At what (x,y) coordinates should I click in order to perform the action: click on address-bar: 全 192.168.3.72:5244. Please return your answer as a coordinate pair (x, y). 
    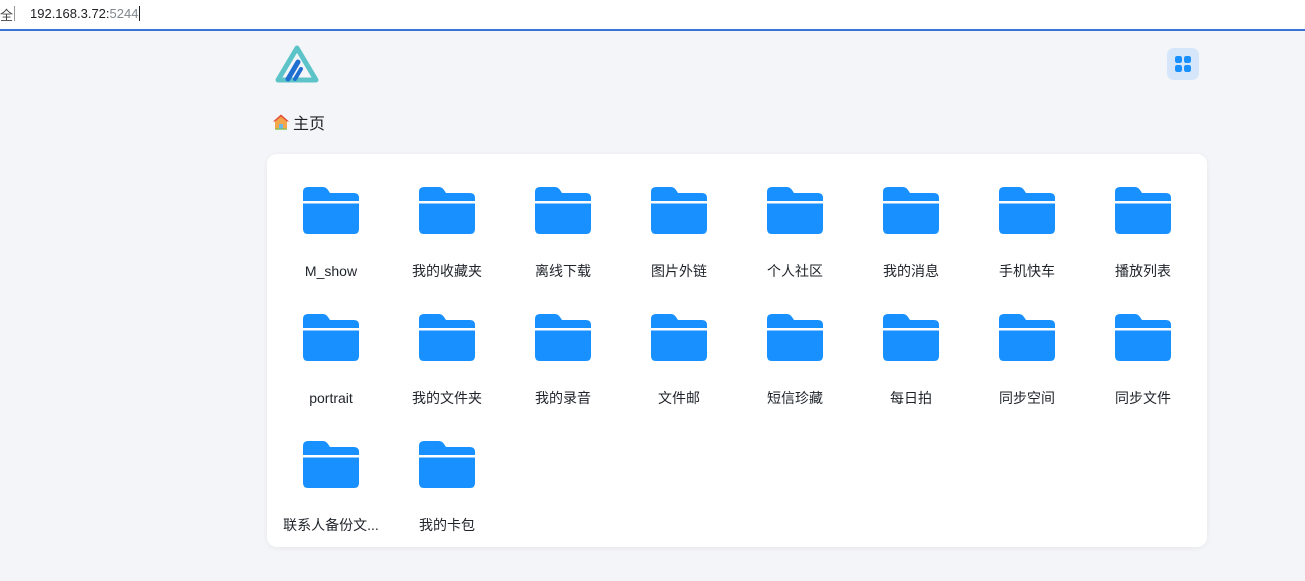
    Looking at the image, I should click on (652, 15).